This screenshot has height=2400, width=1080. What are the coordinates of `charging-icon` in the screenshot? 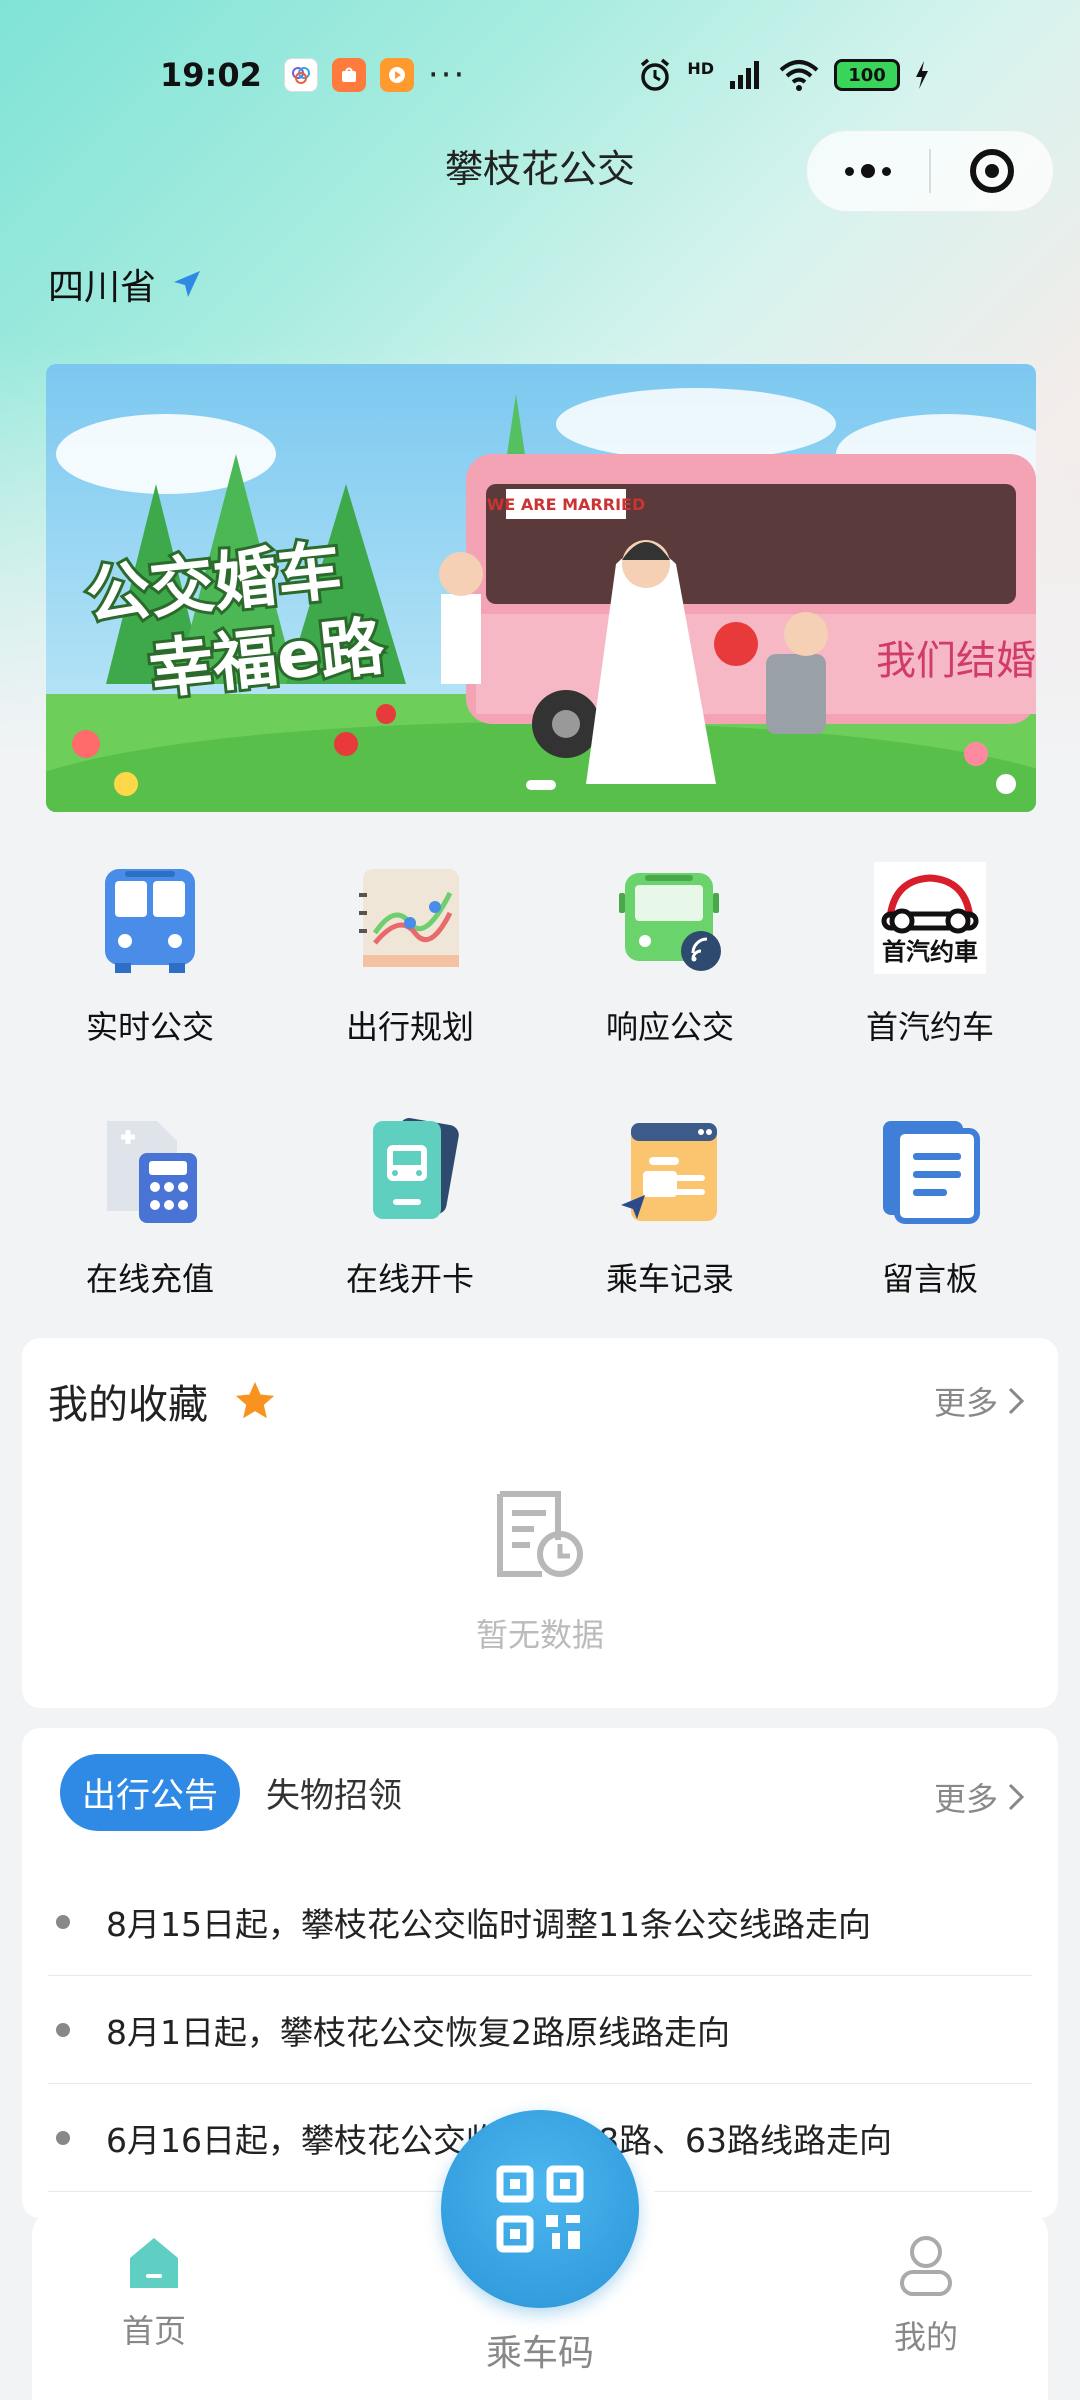 It's located at (922, 75).